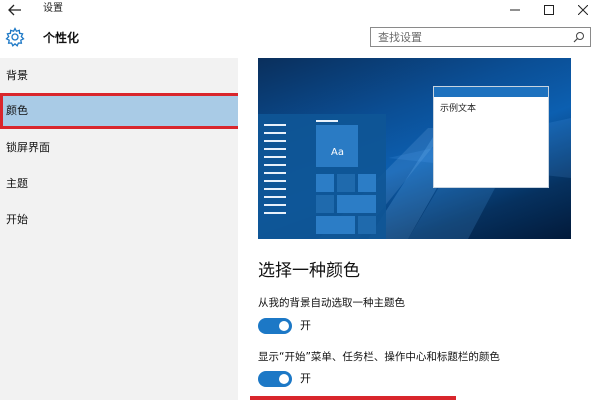 The height and width of the screenshot is (400, 601). What do you see at coordinates (275, 379) in the screenshot?
I see `show-color-toggle` at bounding box center [275, 379].